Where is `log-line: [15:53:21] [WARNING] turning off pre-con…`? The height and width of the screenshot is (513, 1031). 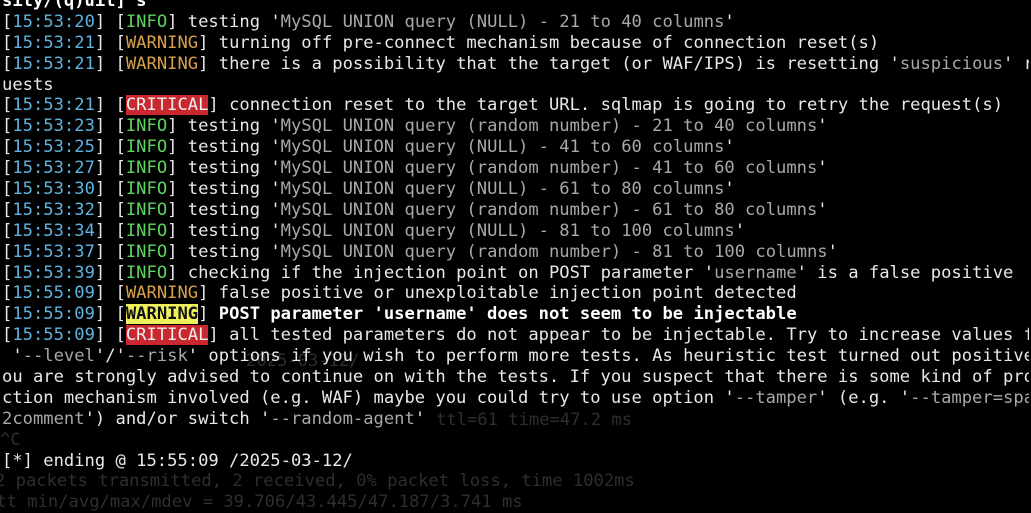 log-line: [15:53:21] [WARNING] turning off pre-con… is located at coordinates (515, 43).